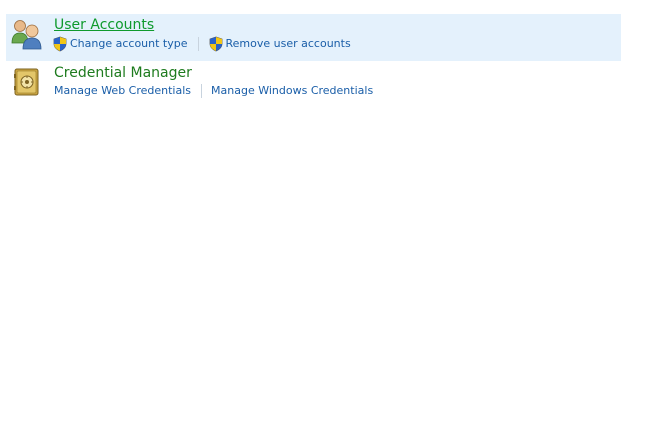 The height and width of the screenshot is (442, 668). What do you see at coordinates (123, 73) in the screenshot?
I see `credential-manager-title: Credential Manager` at bounding box center [123, 73].